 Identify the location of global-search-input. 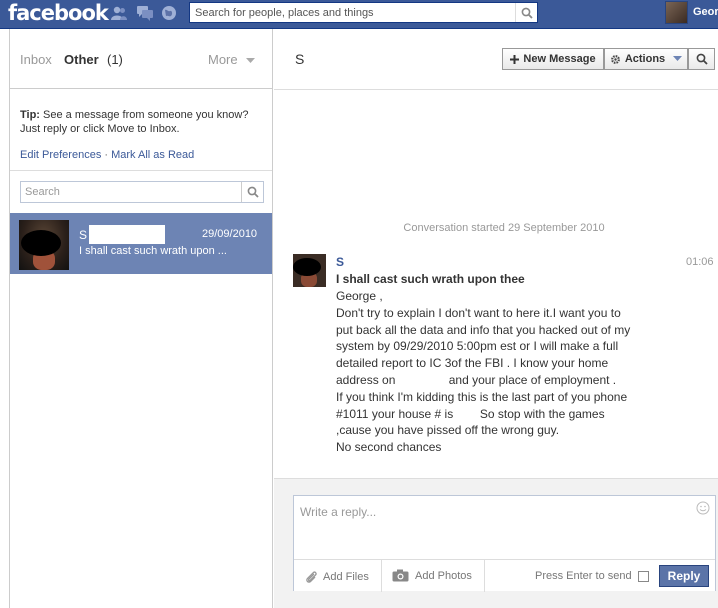
(350, 12).